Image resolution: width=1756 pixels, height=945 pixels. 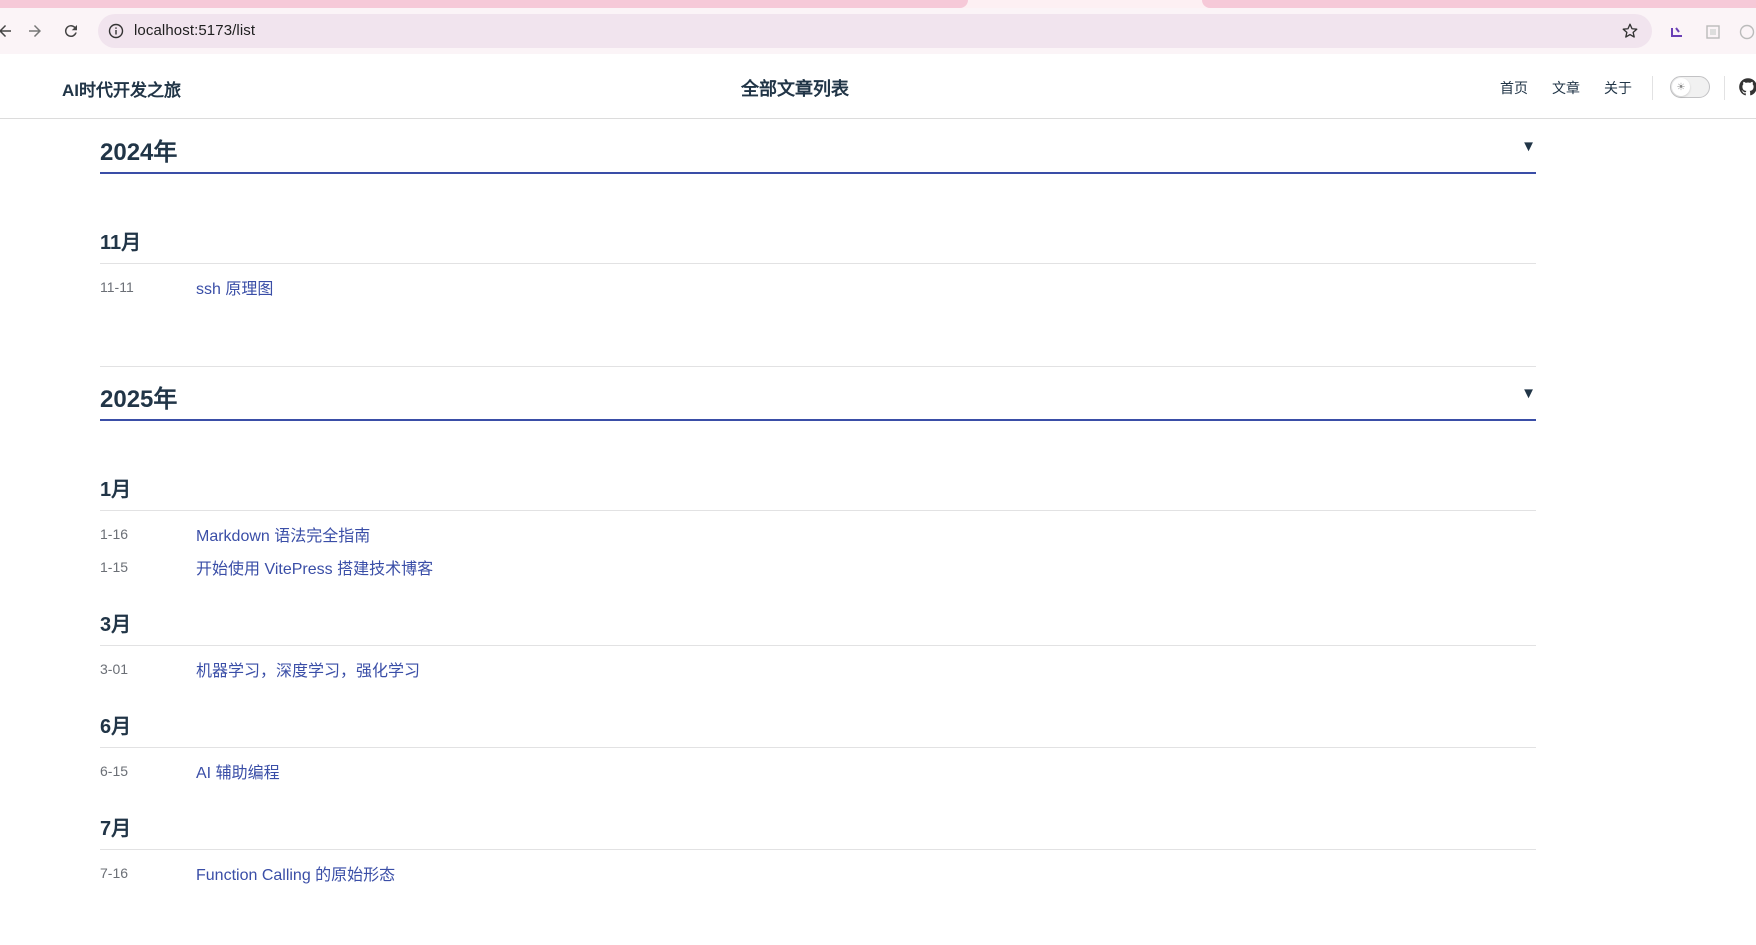 What do you see at coordinates (818, 147) in the screenshot?
I see `year-header: 2024年 ▼` at bounding box center [818, 147].